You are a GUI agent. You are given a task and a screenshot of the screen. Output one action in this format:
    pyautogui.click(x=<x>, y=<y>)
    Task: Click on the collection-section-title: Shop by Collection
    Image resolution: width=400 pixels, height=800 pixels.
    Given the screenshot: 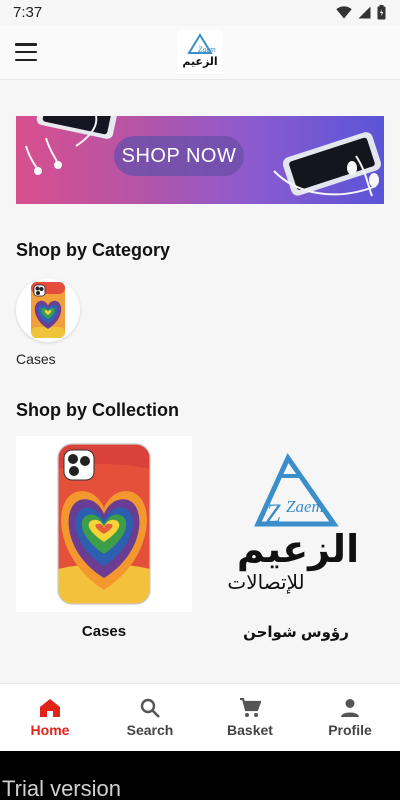 What is the action you would take?
    pyautogui.click(x=98, y=410)
    